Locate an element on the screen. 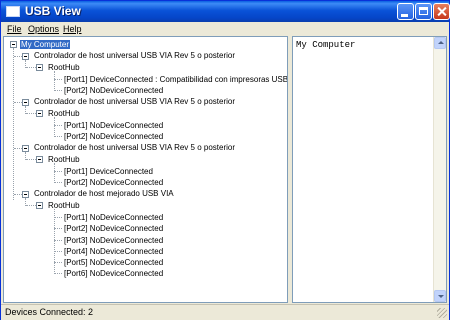 Image resolution: width=450 pixels, height=320 pixels. tree-root-label: My Computer is located at coordinates (45, 44).